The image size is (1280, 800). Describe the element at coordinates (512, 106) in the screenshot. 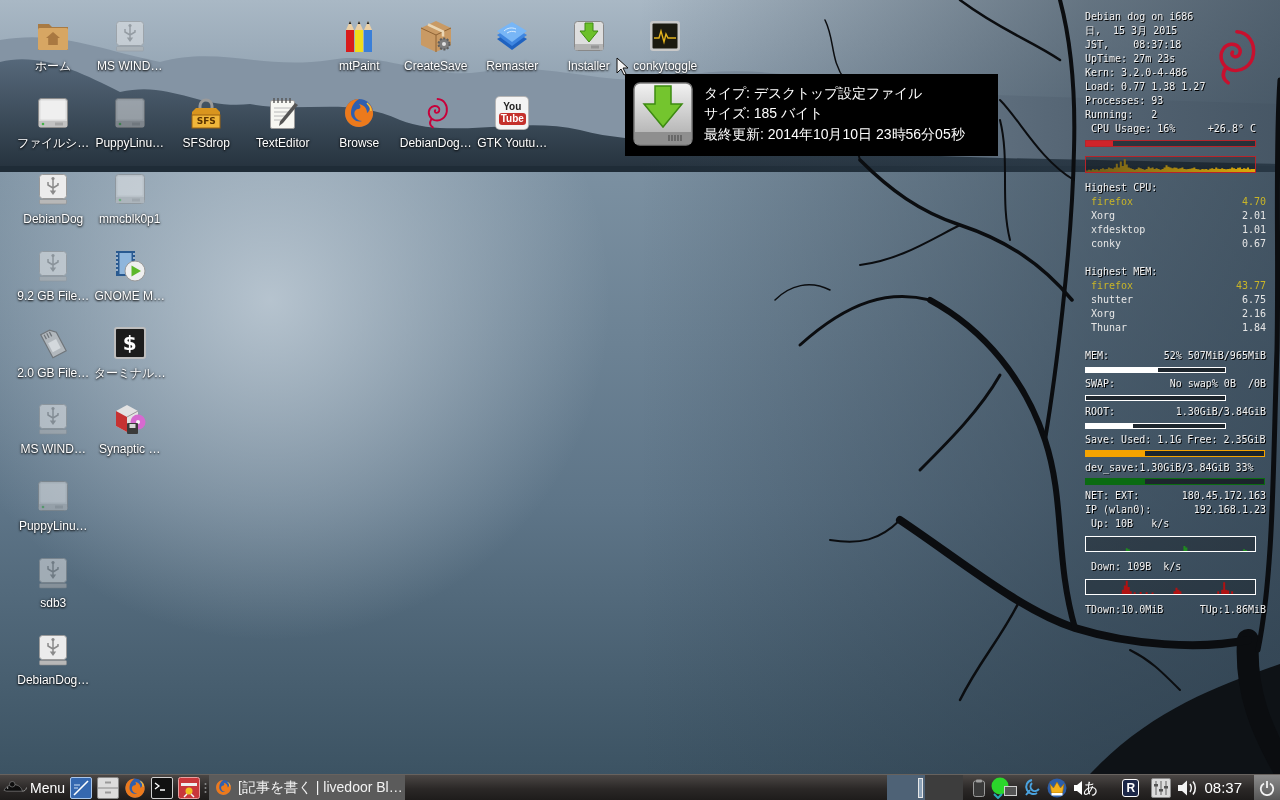

I see `logo-text: You` at that location.